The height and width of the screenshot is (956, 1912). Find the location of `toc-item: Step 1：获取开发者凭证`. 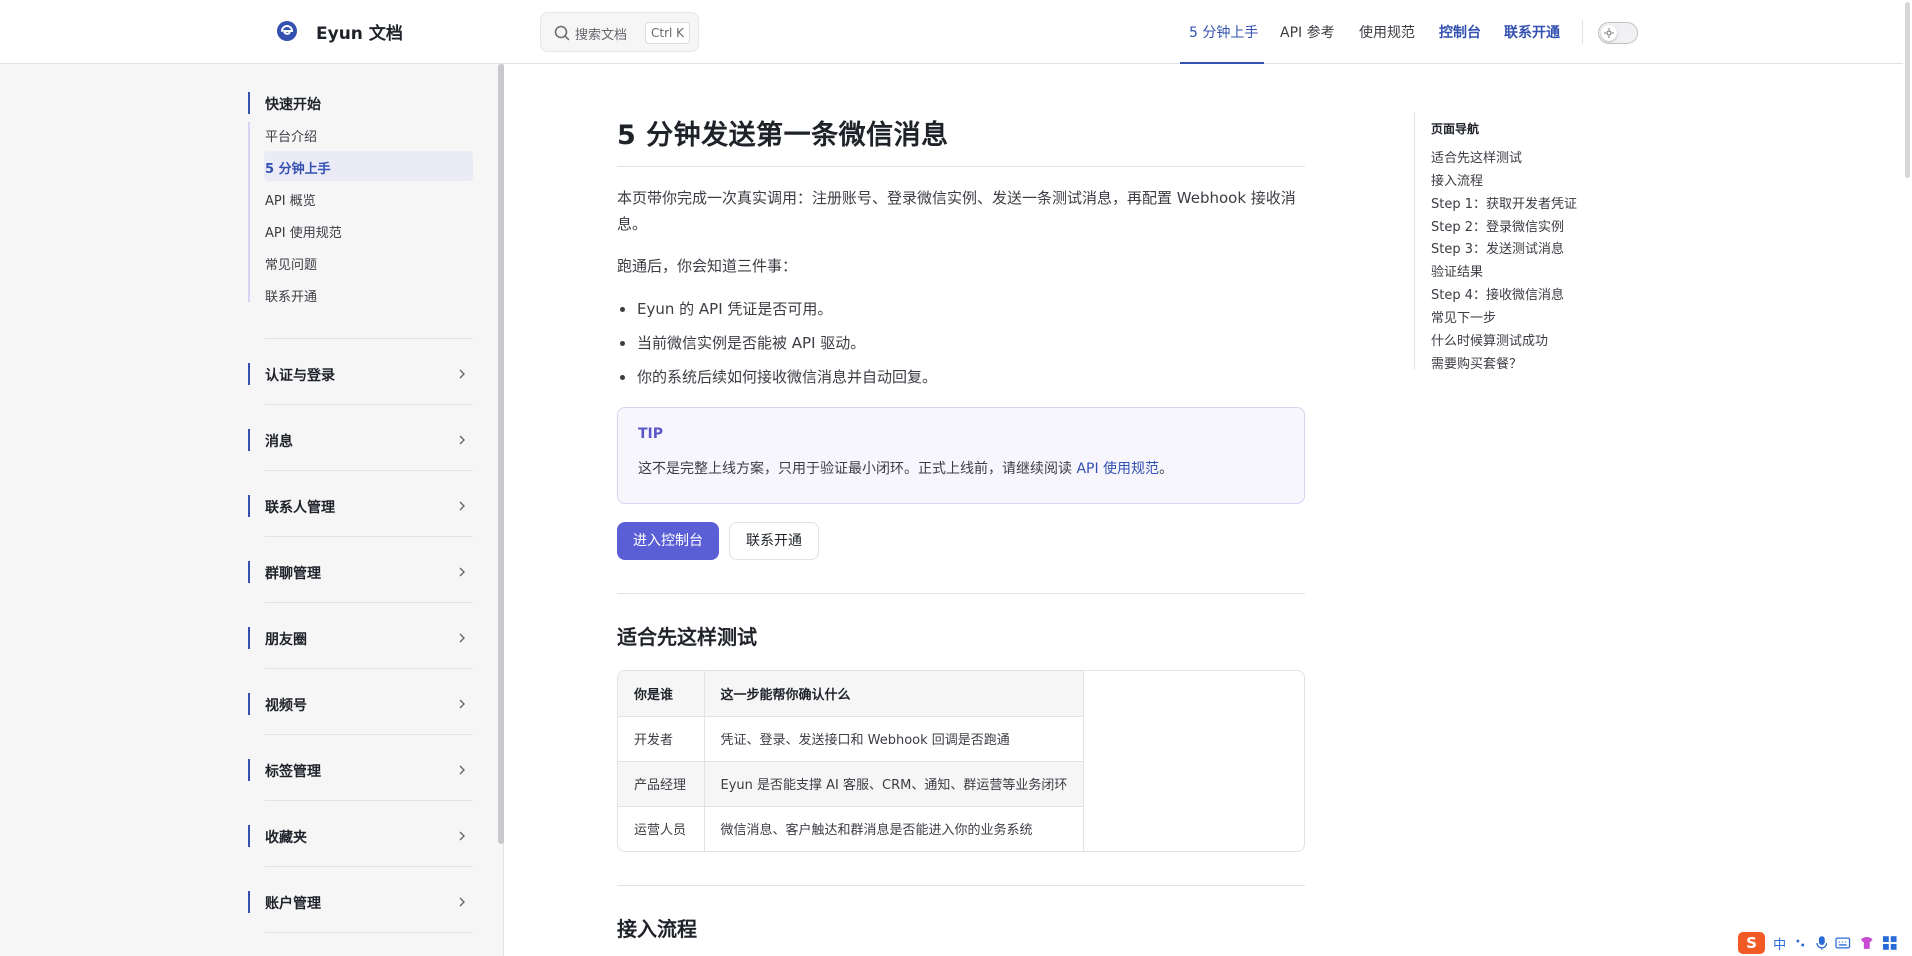

toc-item: Step 1：获取开发者凭证 is located at coordinates (1504, 202).